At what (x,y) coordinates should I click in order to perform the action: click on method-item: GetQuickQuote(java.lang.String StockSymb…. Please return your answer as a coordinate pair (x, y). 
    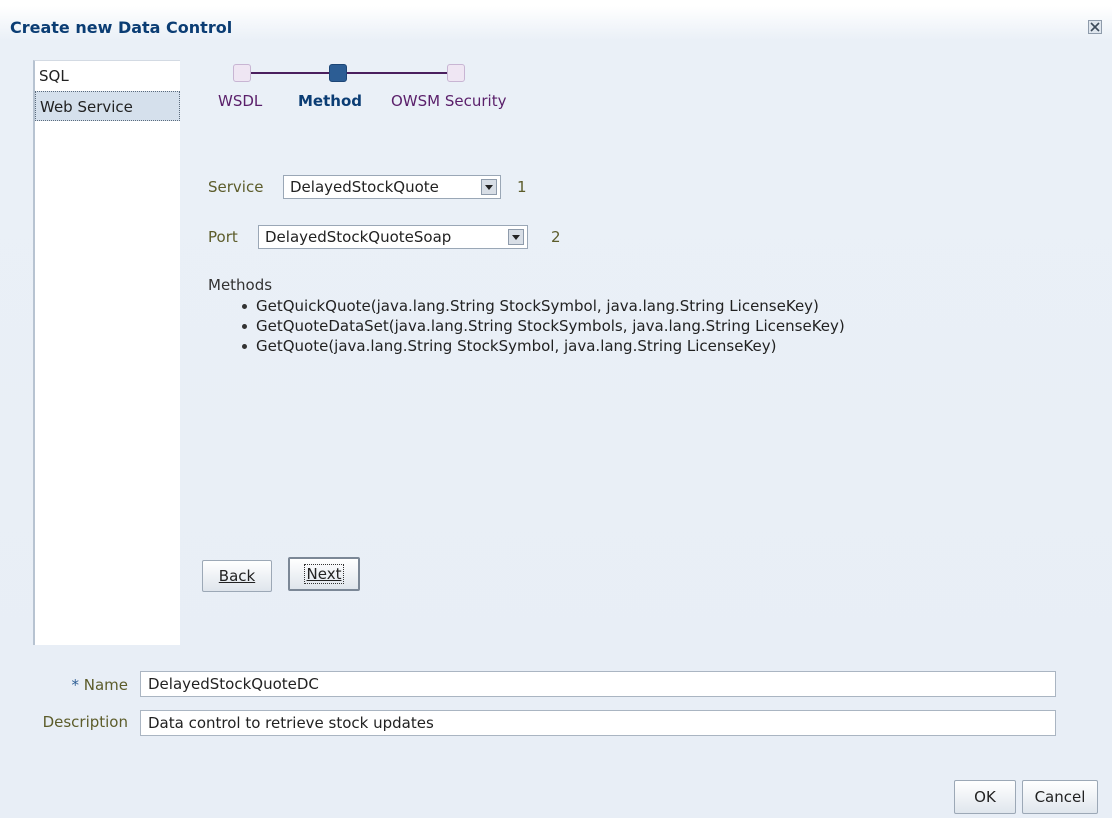
    Looking at the image, I should click on (541, 306).